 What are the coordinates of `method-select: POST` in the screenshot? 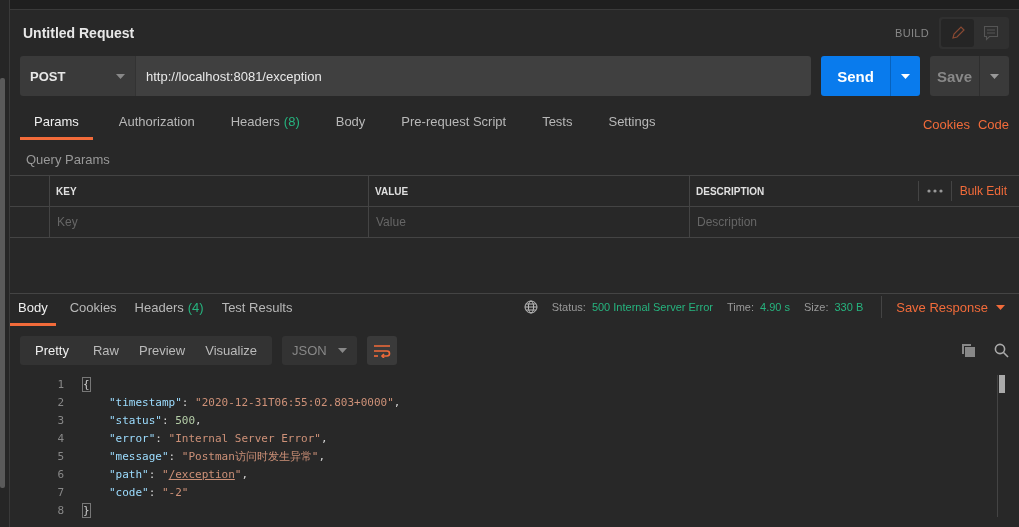 It's located at (78, 76).